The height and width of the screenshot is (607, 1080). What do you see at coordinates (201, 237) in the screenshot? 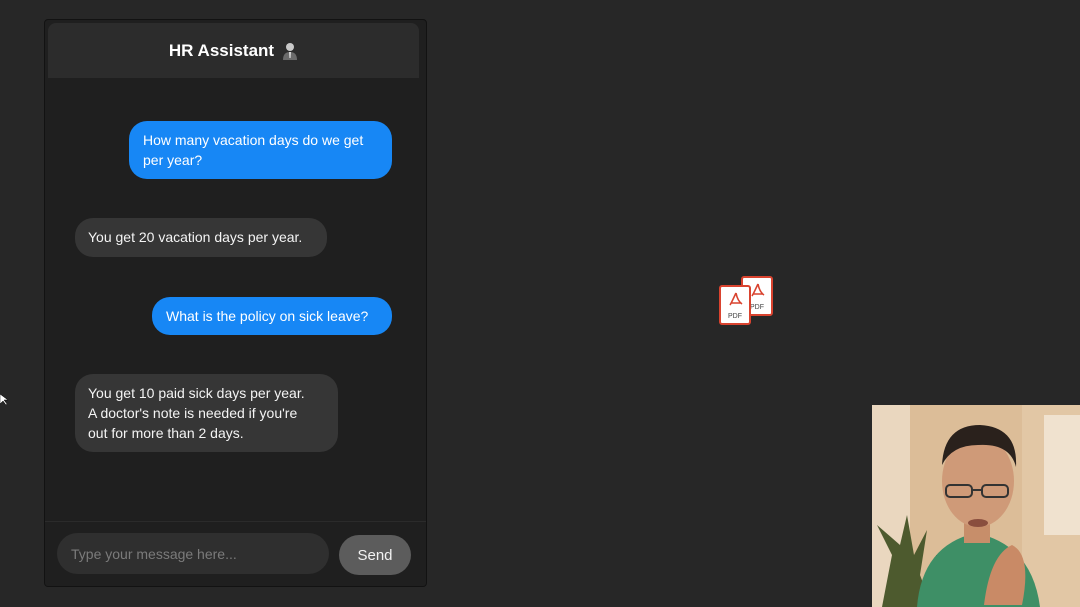
I see `assistant-message: You get 20 vacation days per year.` at bounding box center [201, 237].